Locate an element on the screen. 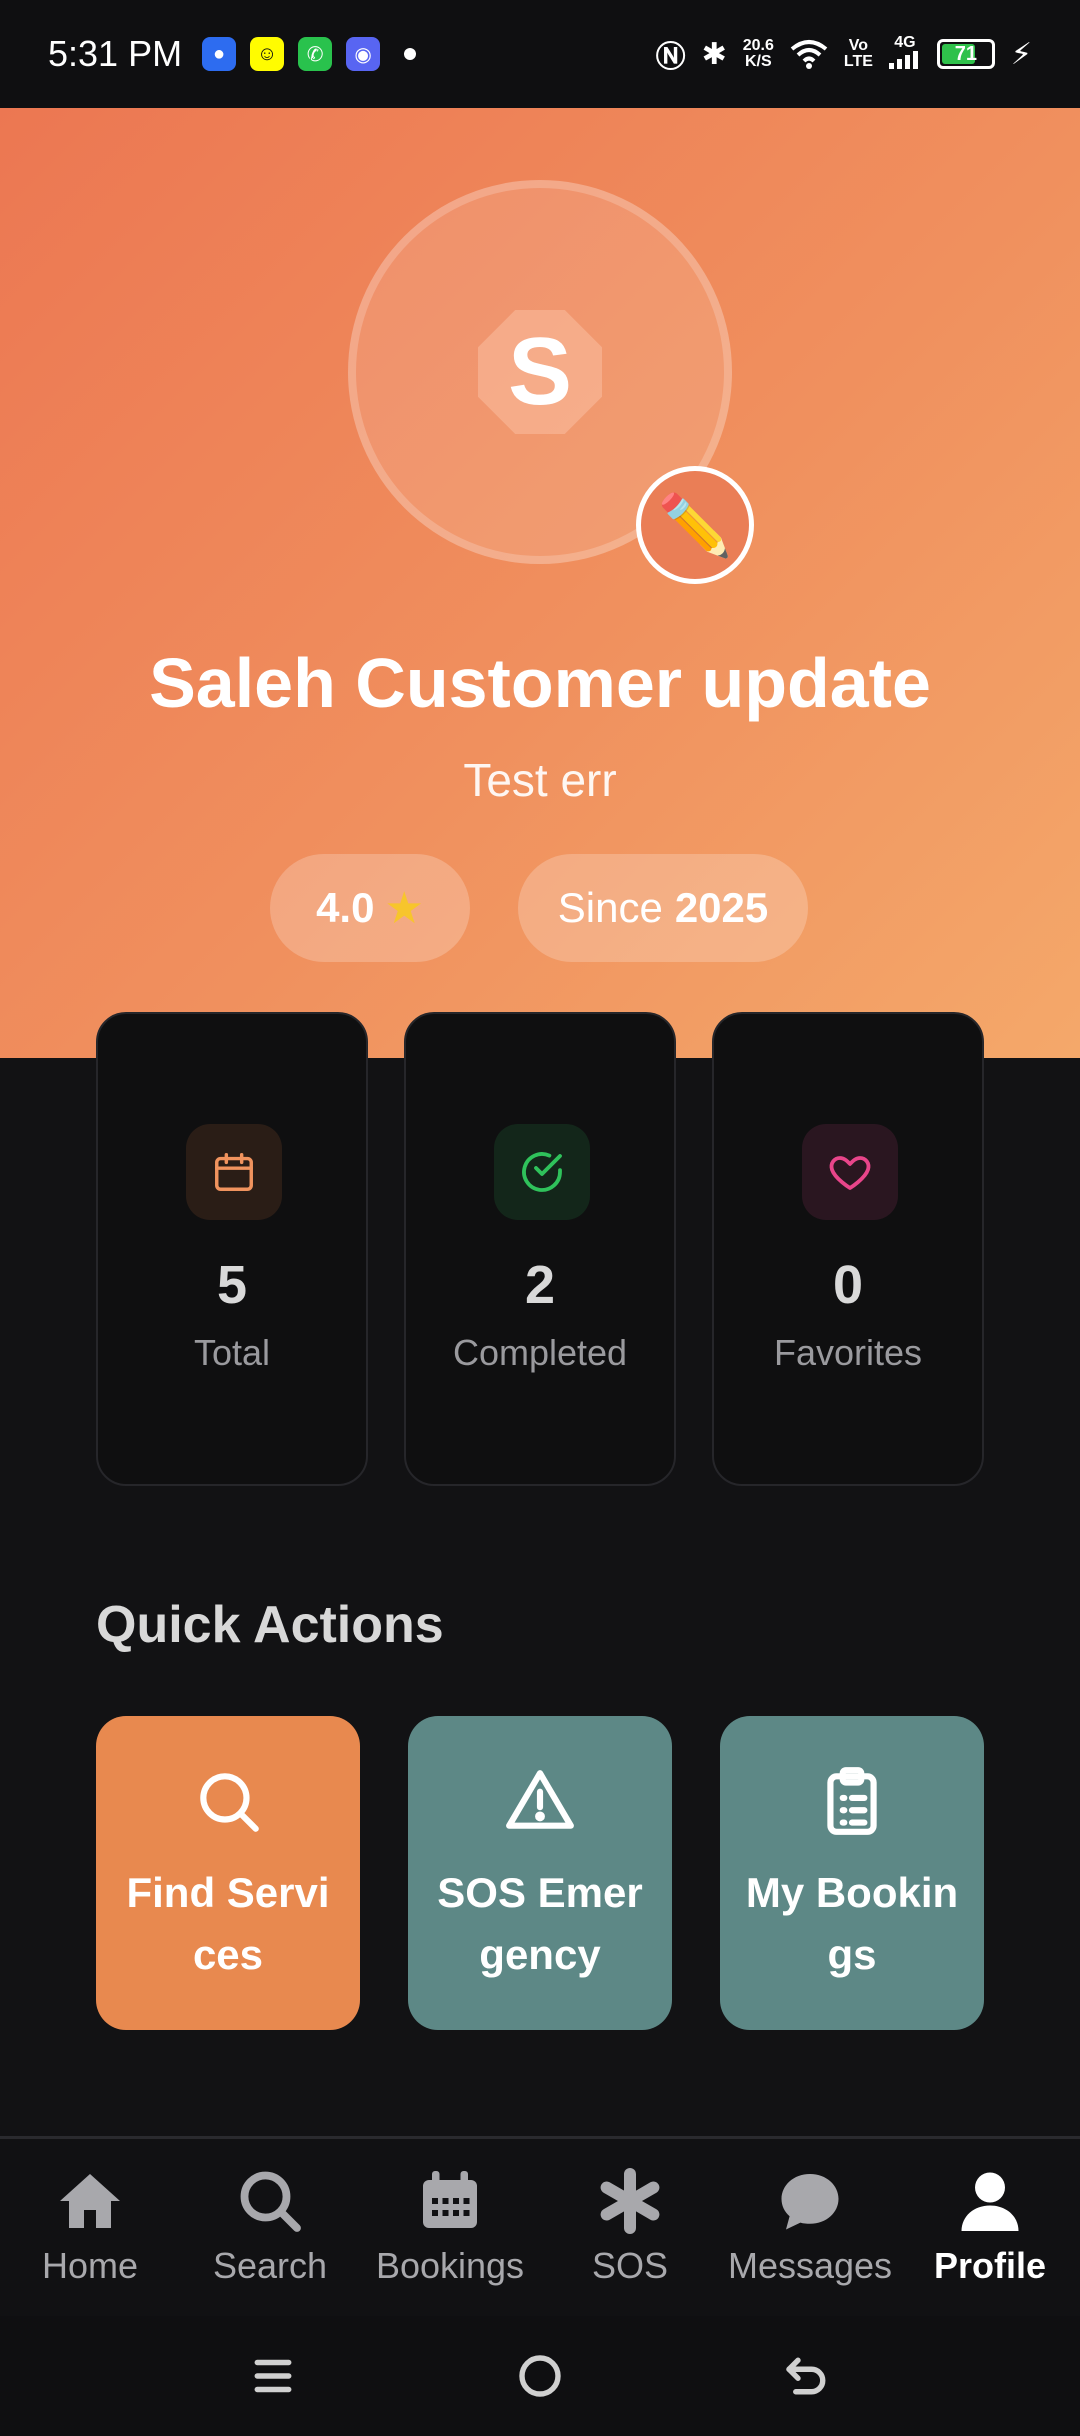 The height and width of the screenshot is (2436, 1080). edit-avatar-button: ✏️ is located at coordinates (695, 525).